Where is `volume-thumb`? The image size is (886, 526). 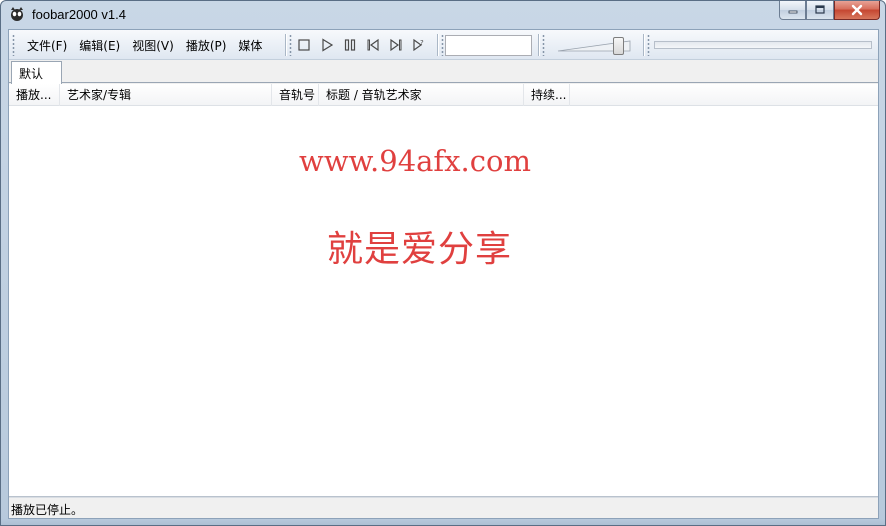 volume-thumb is located at coordinates (619, 46).